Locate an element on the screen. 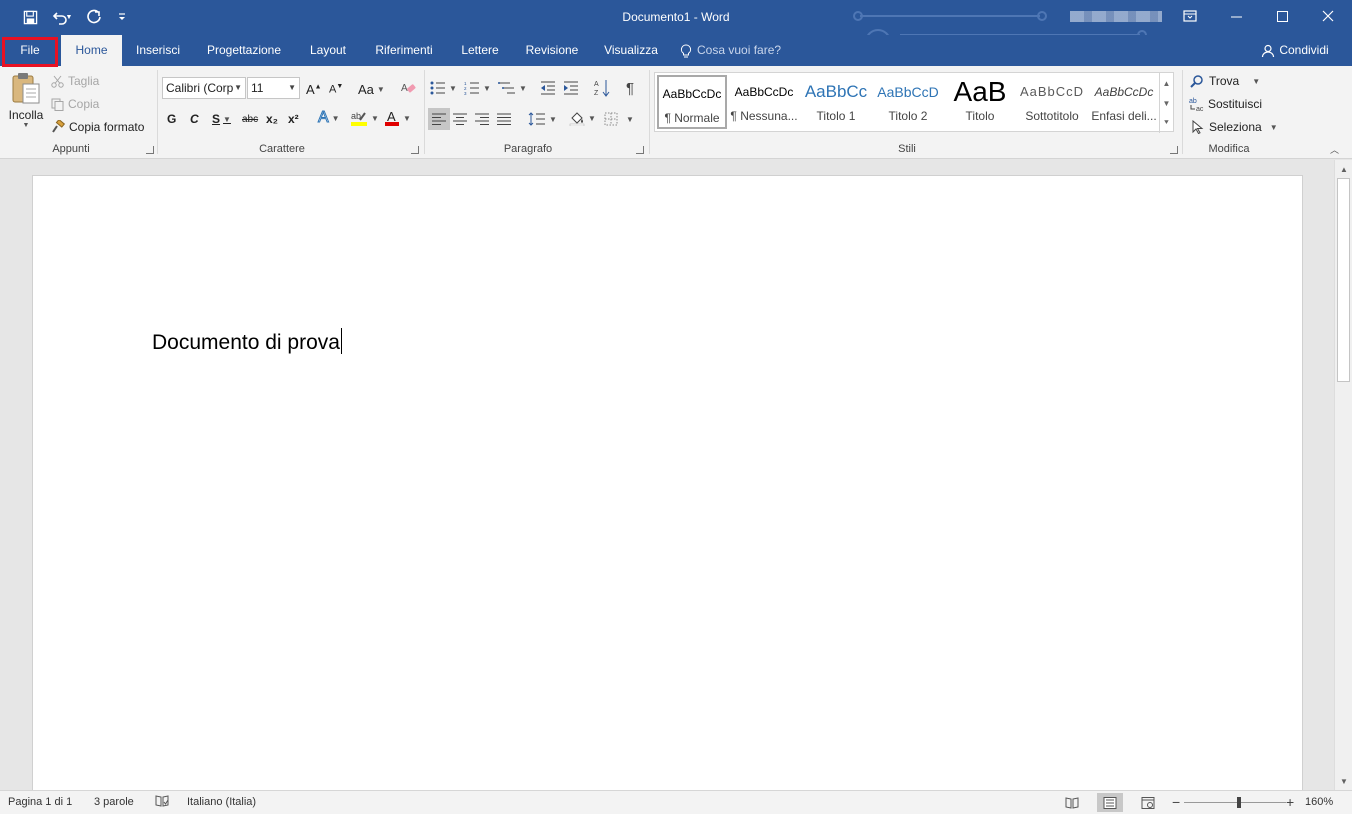 The width and height of the screenshot is (1352, 814). align-center-icon is located at coordinates (460, 119).